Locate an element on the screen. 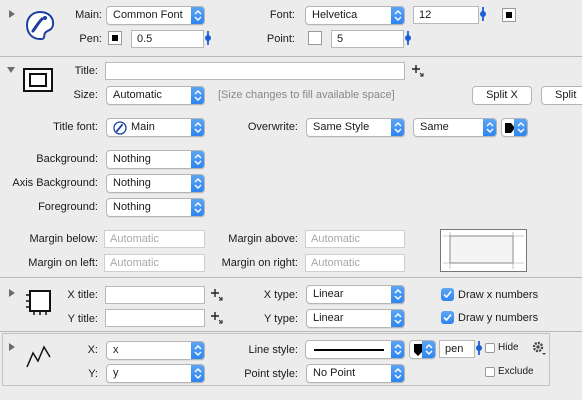  margin-right-label: Margin on right: is located at coordinates (259, 263).